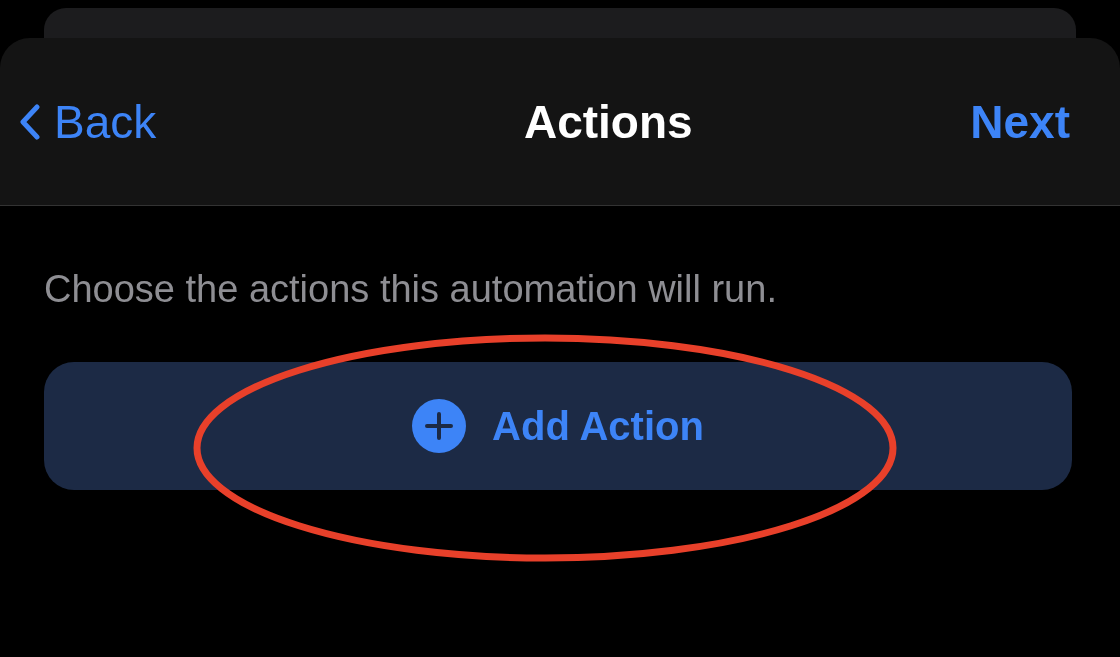 The width and height of the screenshot is (1120, 657). Describe the element at coordinates (1035, 121) in the screenshot. I see `next-button: Next` at that location.